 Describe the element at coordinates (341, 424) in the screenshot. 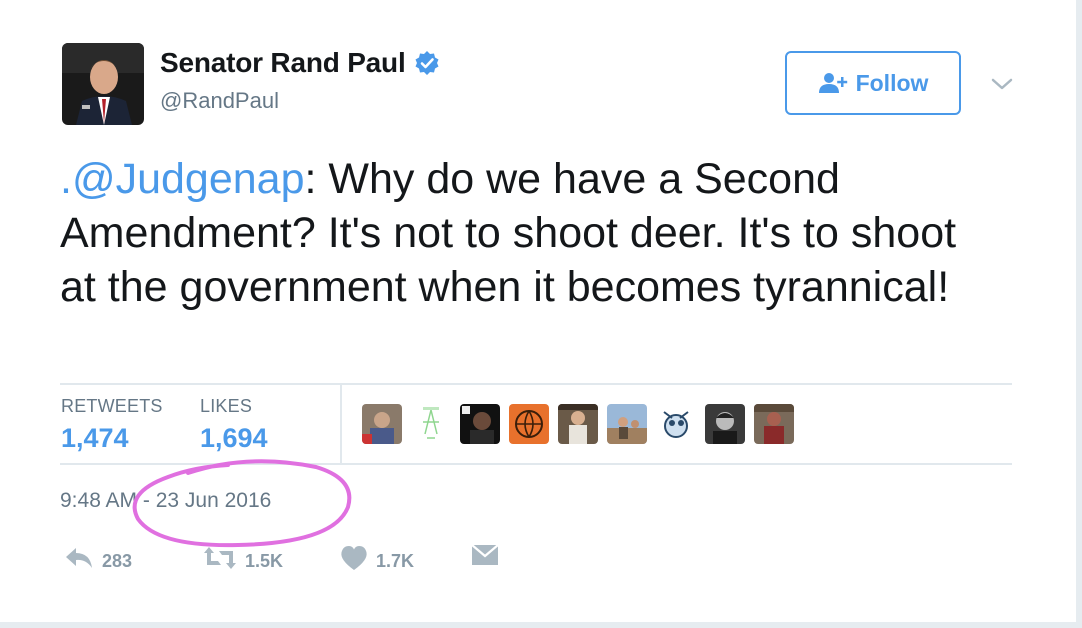

I see `stats-divider` at that location.